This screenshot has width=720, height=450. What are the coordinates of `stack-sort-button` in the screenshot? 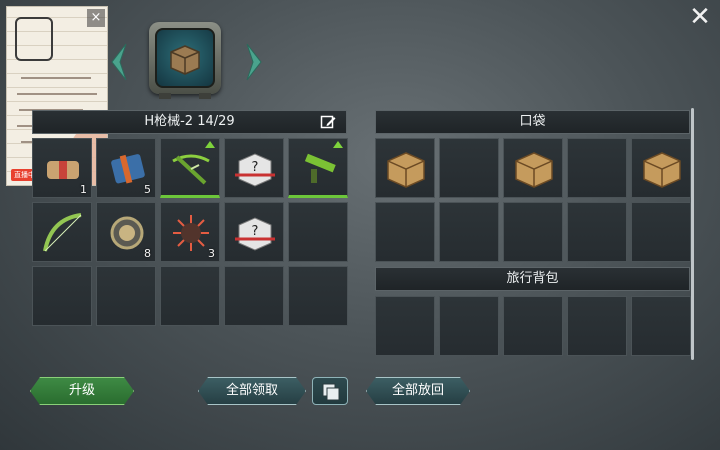 It's located at (330, 391).